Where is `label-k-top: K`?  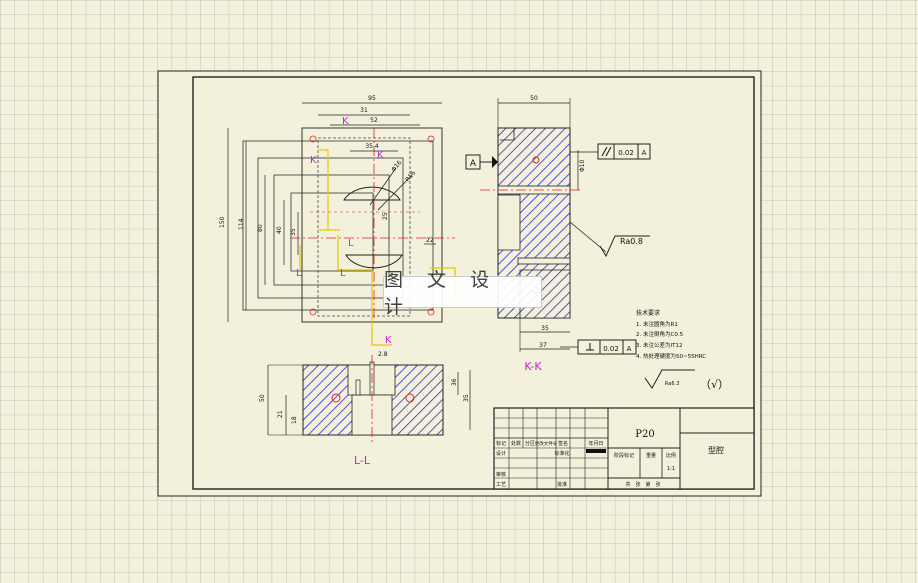 label-k-top: K is located at coordinates (345, 121).